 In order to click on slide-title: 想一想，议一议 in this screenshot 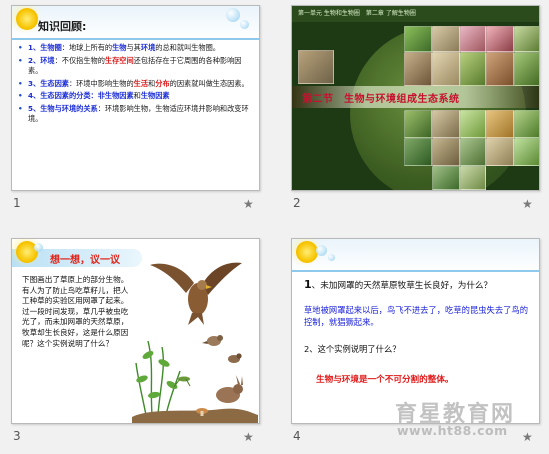, I will do `click(85, 260)`.